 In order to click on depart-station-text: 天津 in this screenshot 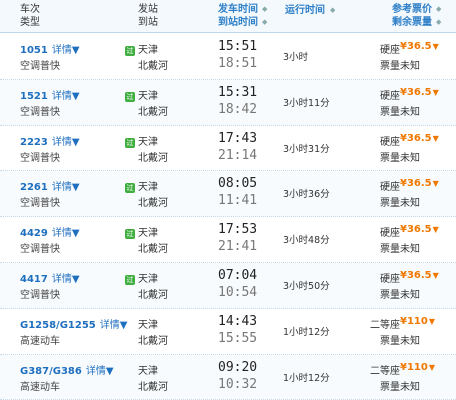, I will do `click(148, 96)`.